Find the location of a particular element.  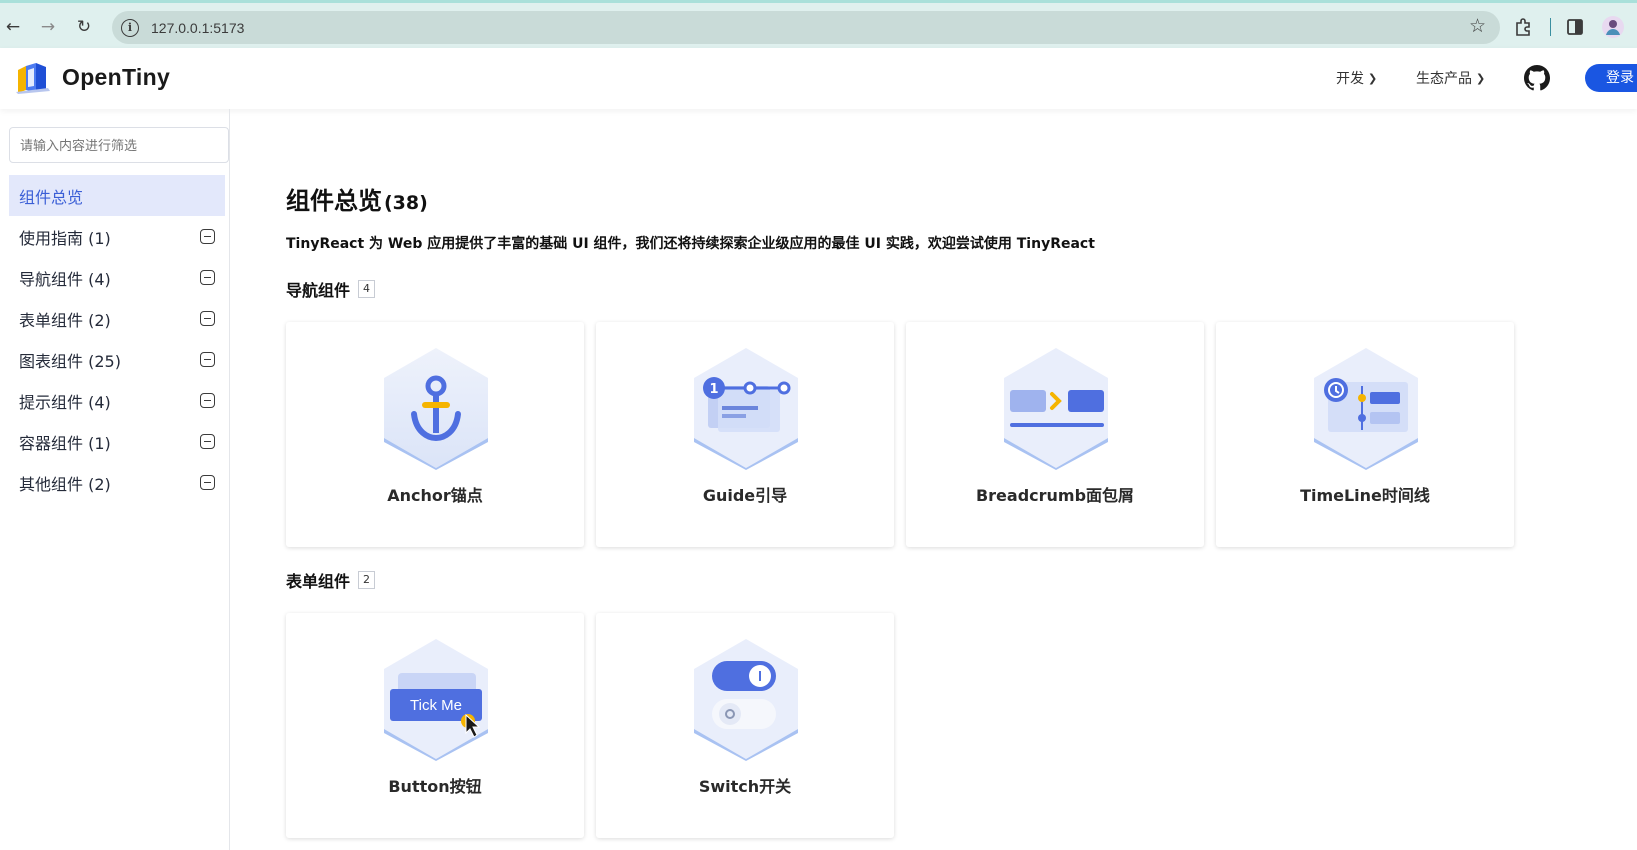

anchor-icon is located at coordinates (436, 409).